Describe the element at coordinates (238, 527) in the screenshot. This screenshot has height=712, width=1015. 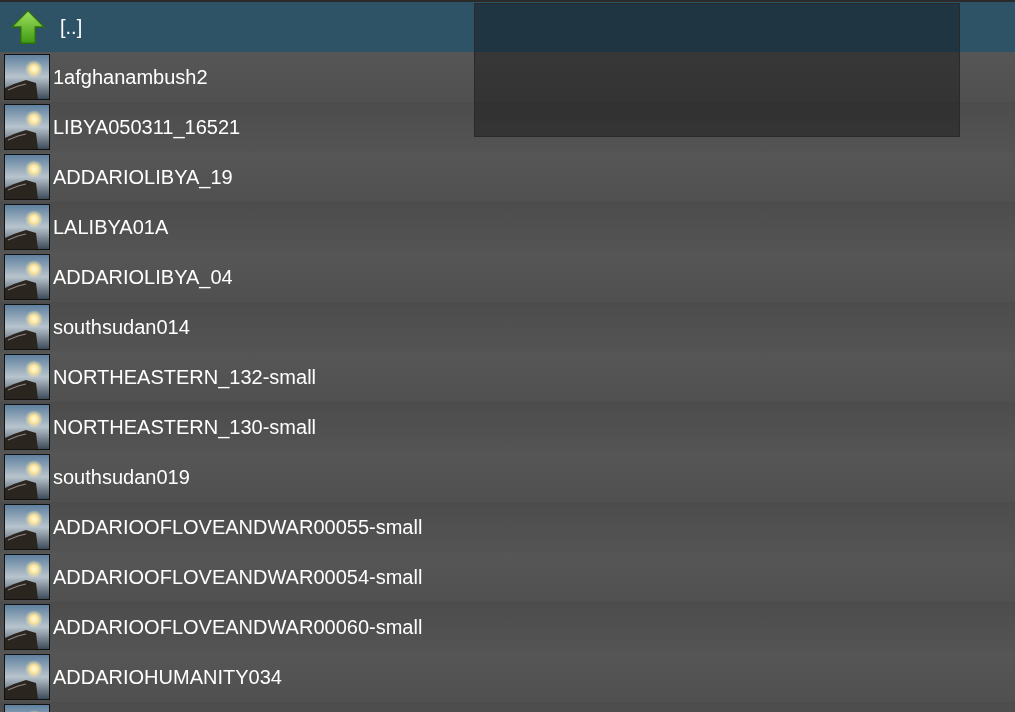
I see `file-name: ADDARIOOFLOVEANDWAR00055-small` at that location.